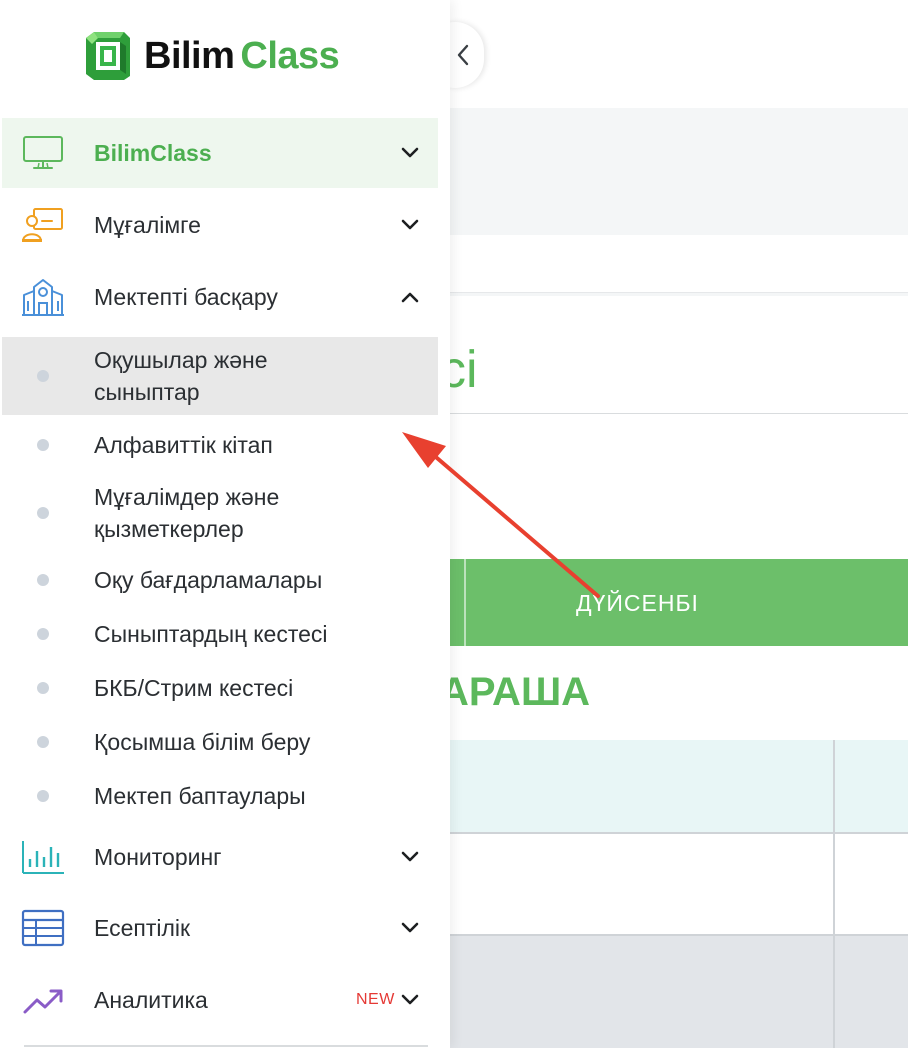 Image resolution: width=908 pixels, height=1048 pixels. I want to click on sidebar-subitem-class-schedule: Сыныптардың кестесі, so click(220, 634).